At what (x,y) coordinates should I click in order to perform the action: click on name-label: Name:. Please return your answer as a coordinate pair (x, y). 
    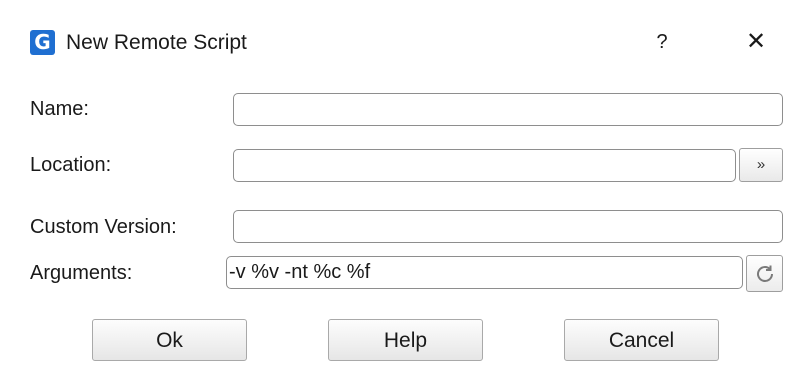
    Looking at the image, I should click on (59, 109).